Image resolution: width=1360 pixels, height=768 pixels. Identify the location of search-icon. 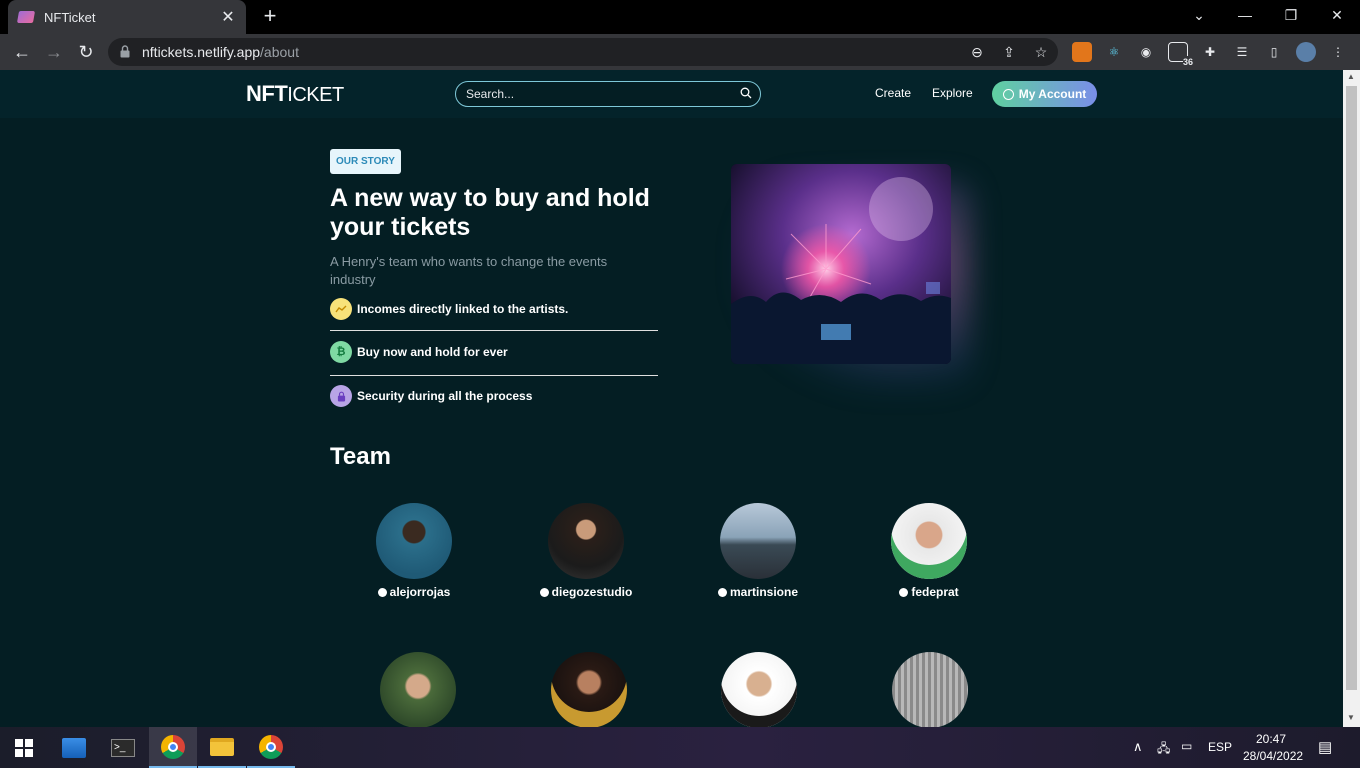
(746, 93).